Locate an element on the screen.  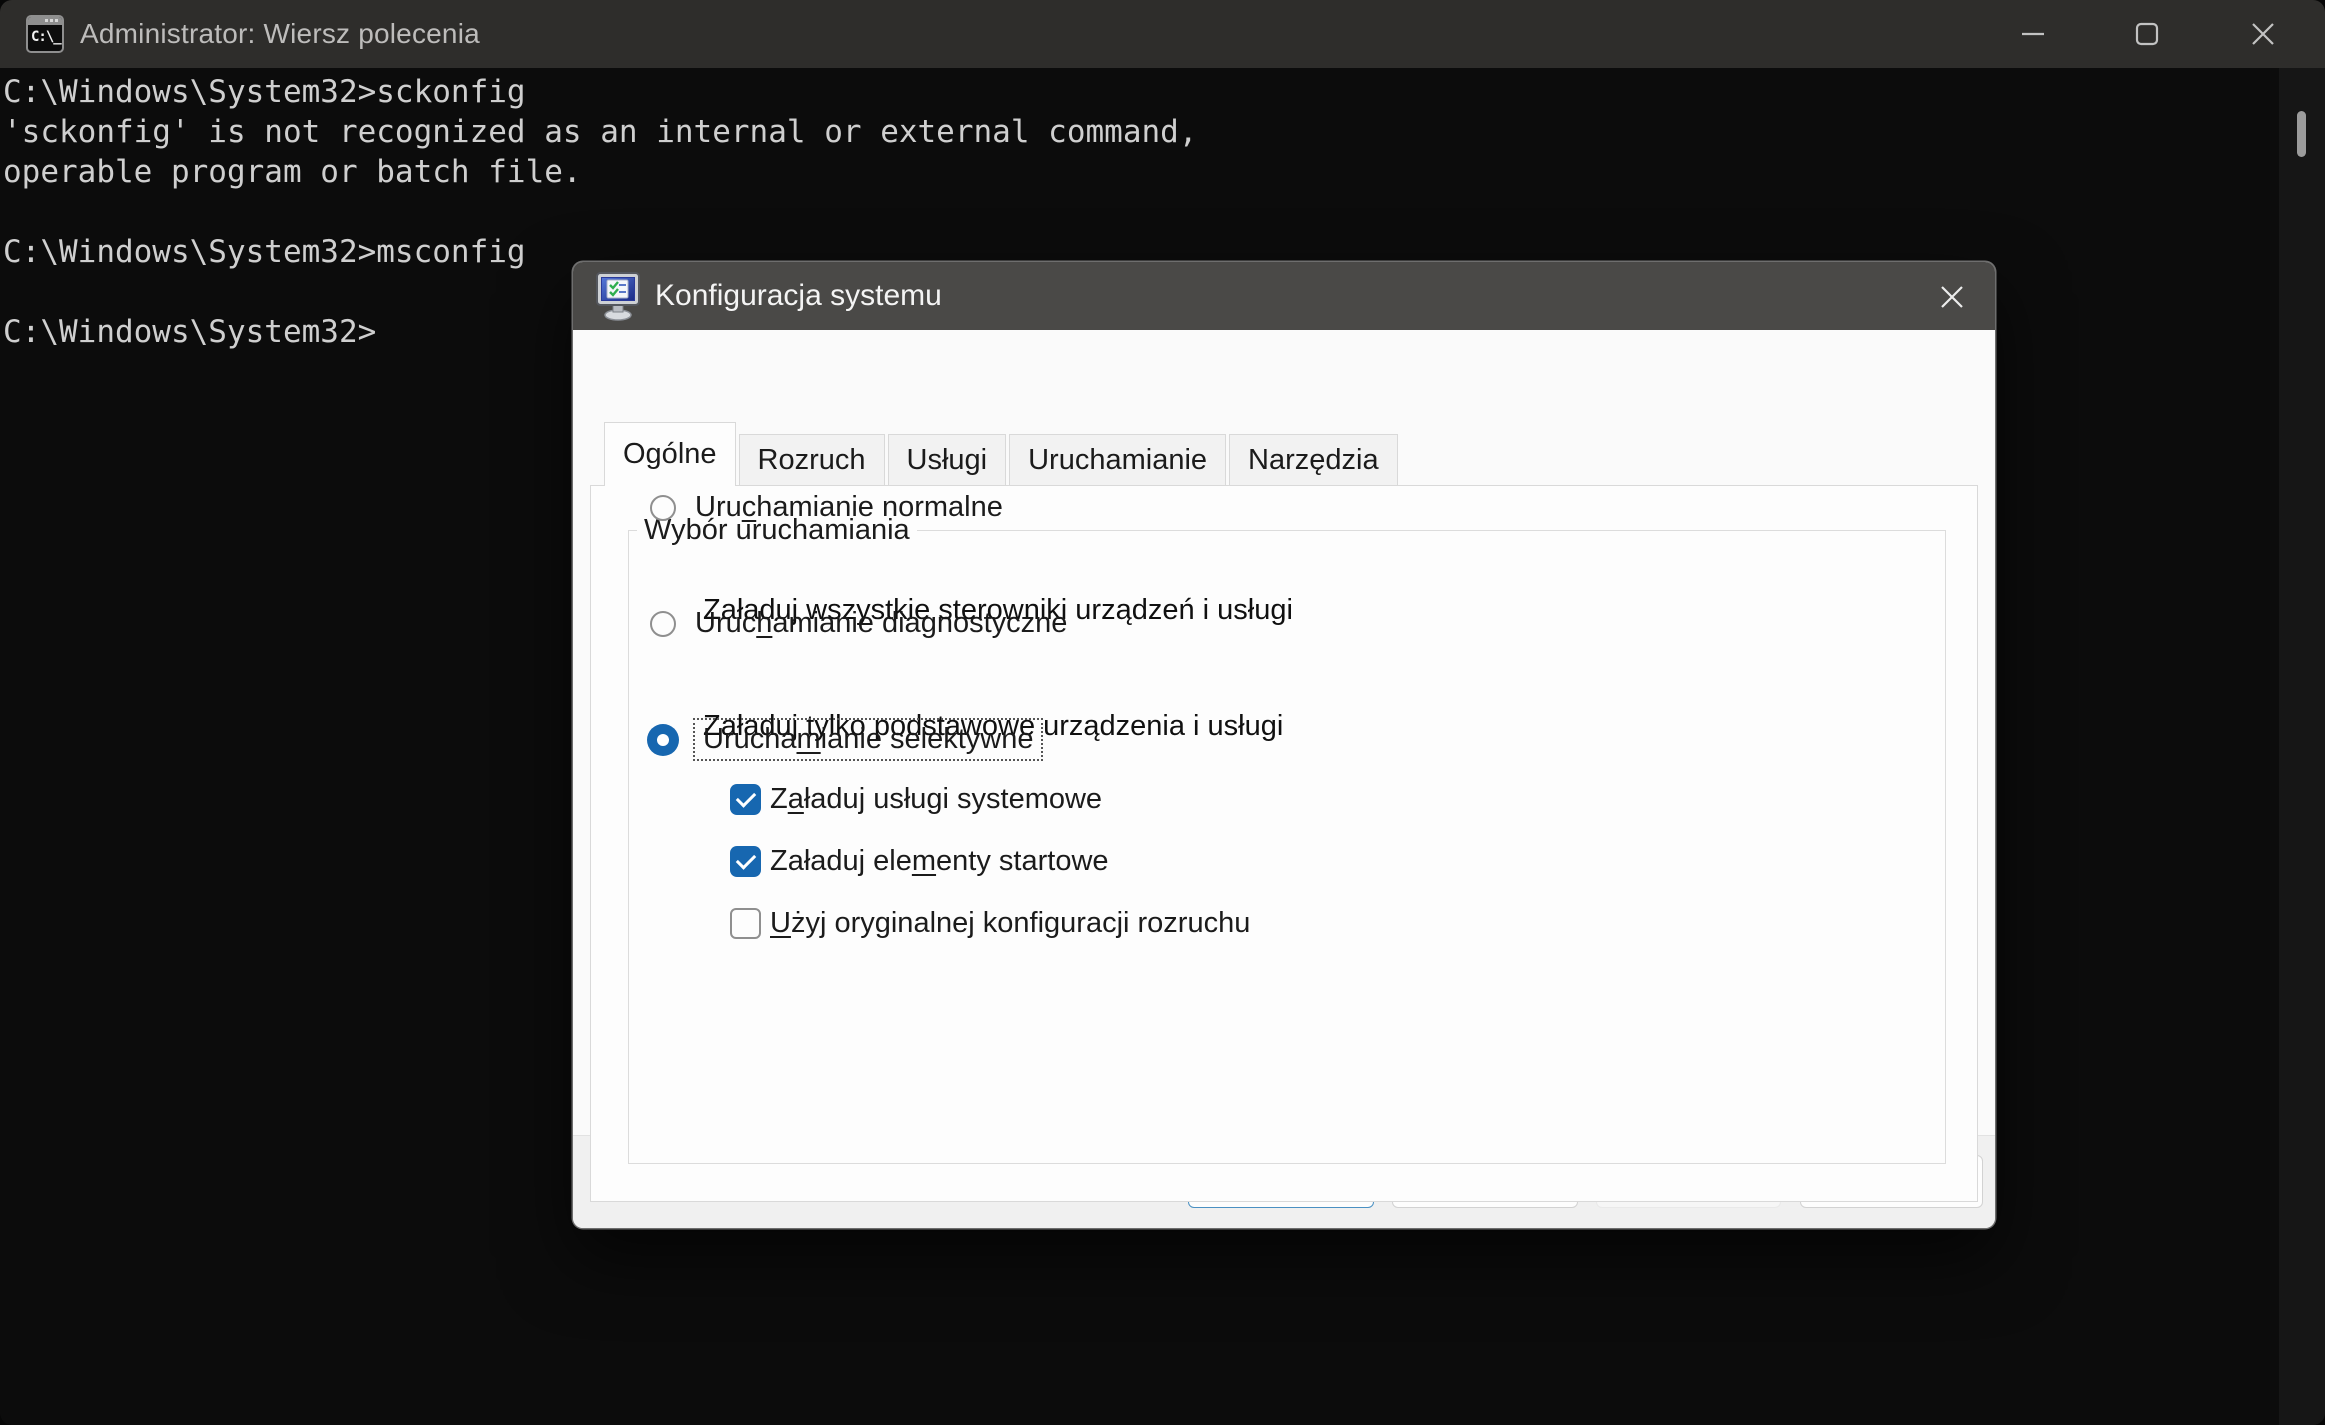
dialog-title: Konfiguracja systemu is located at coordinates (798, 295).